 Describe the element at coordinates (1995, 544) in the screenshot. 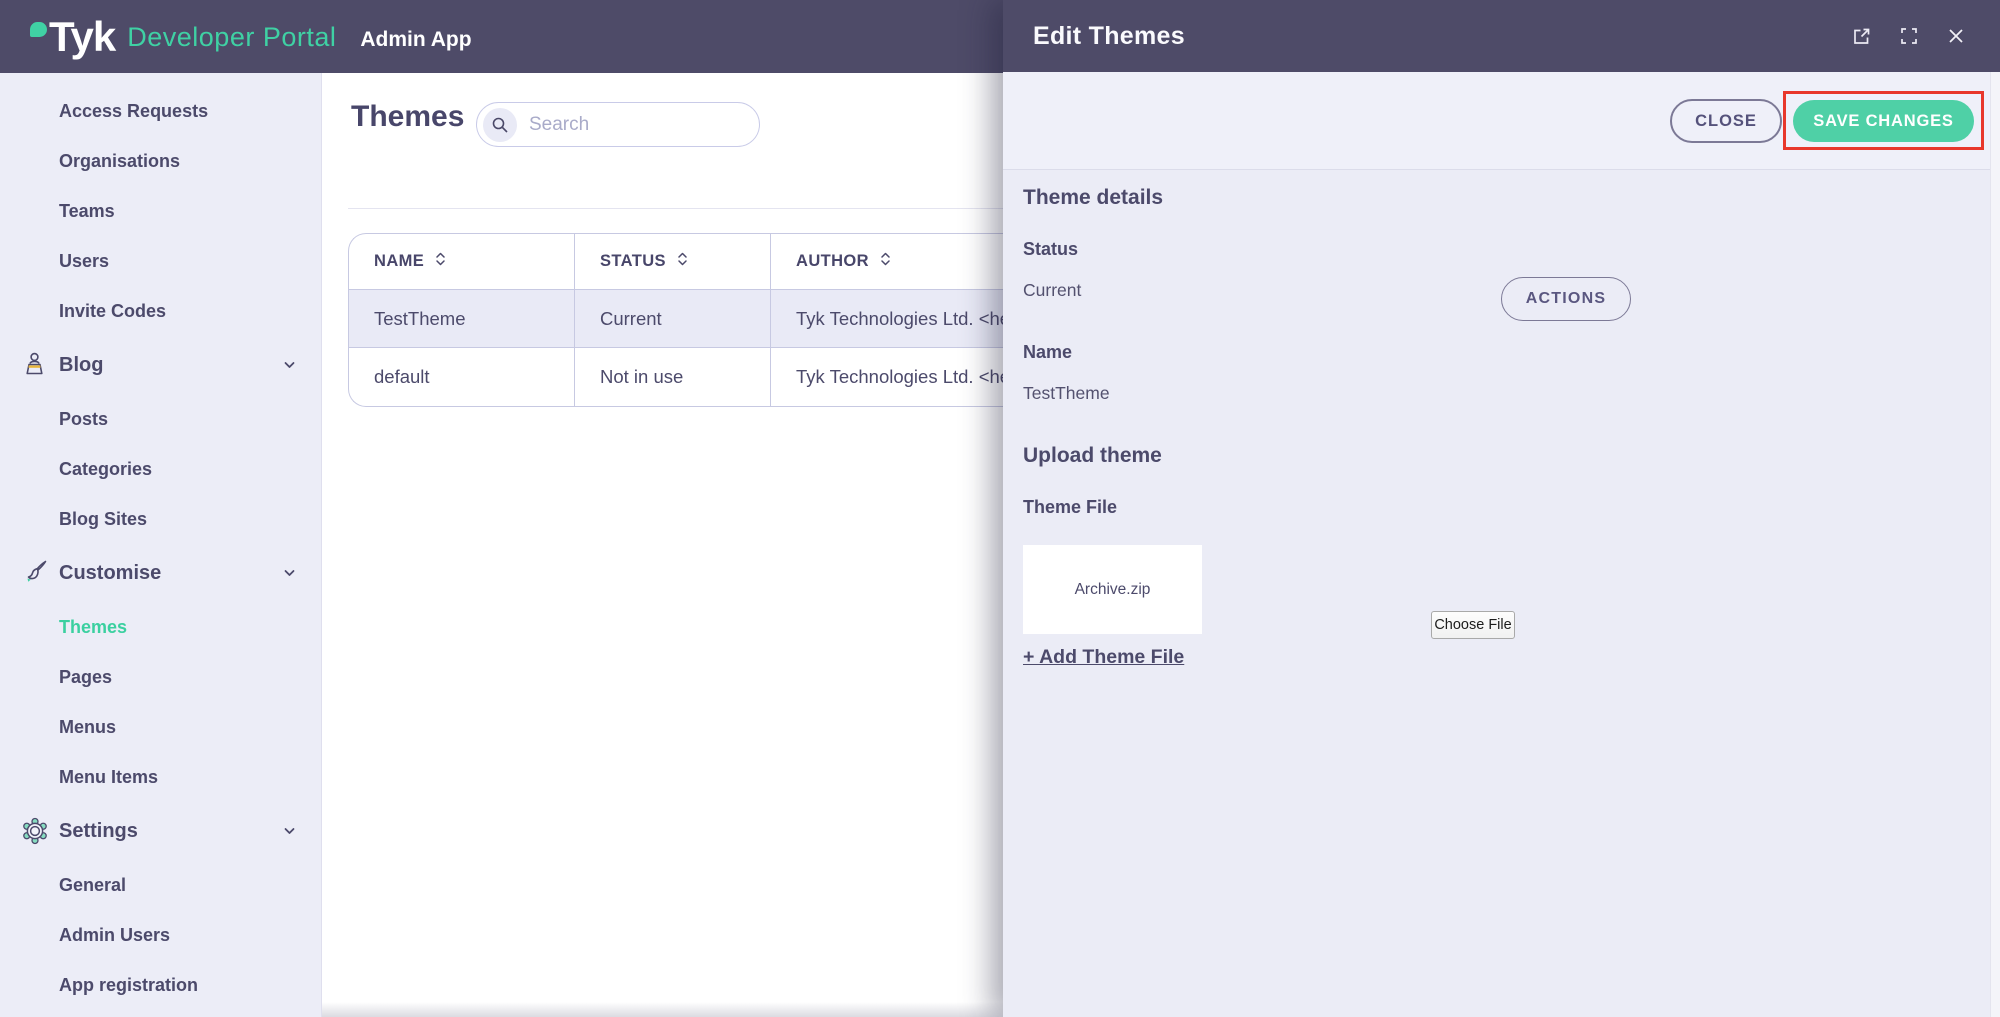

I see `vertical-scrollbar` at that location.